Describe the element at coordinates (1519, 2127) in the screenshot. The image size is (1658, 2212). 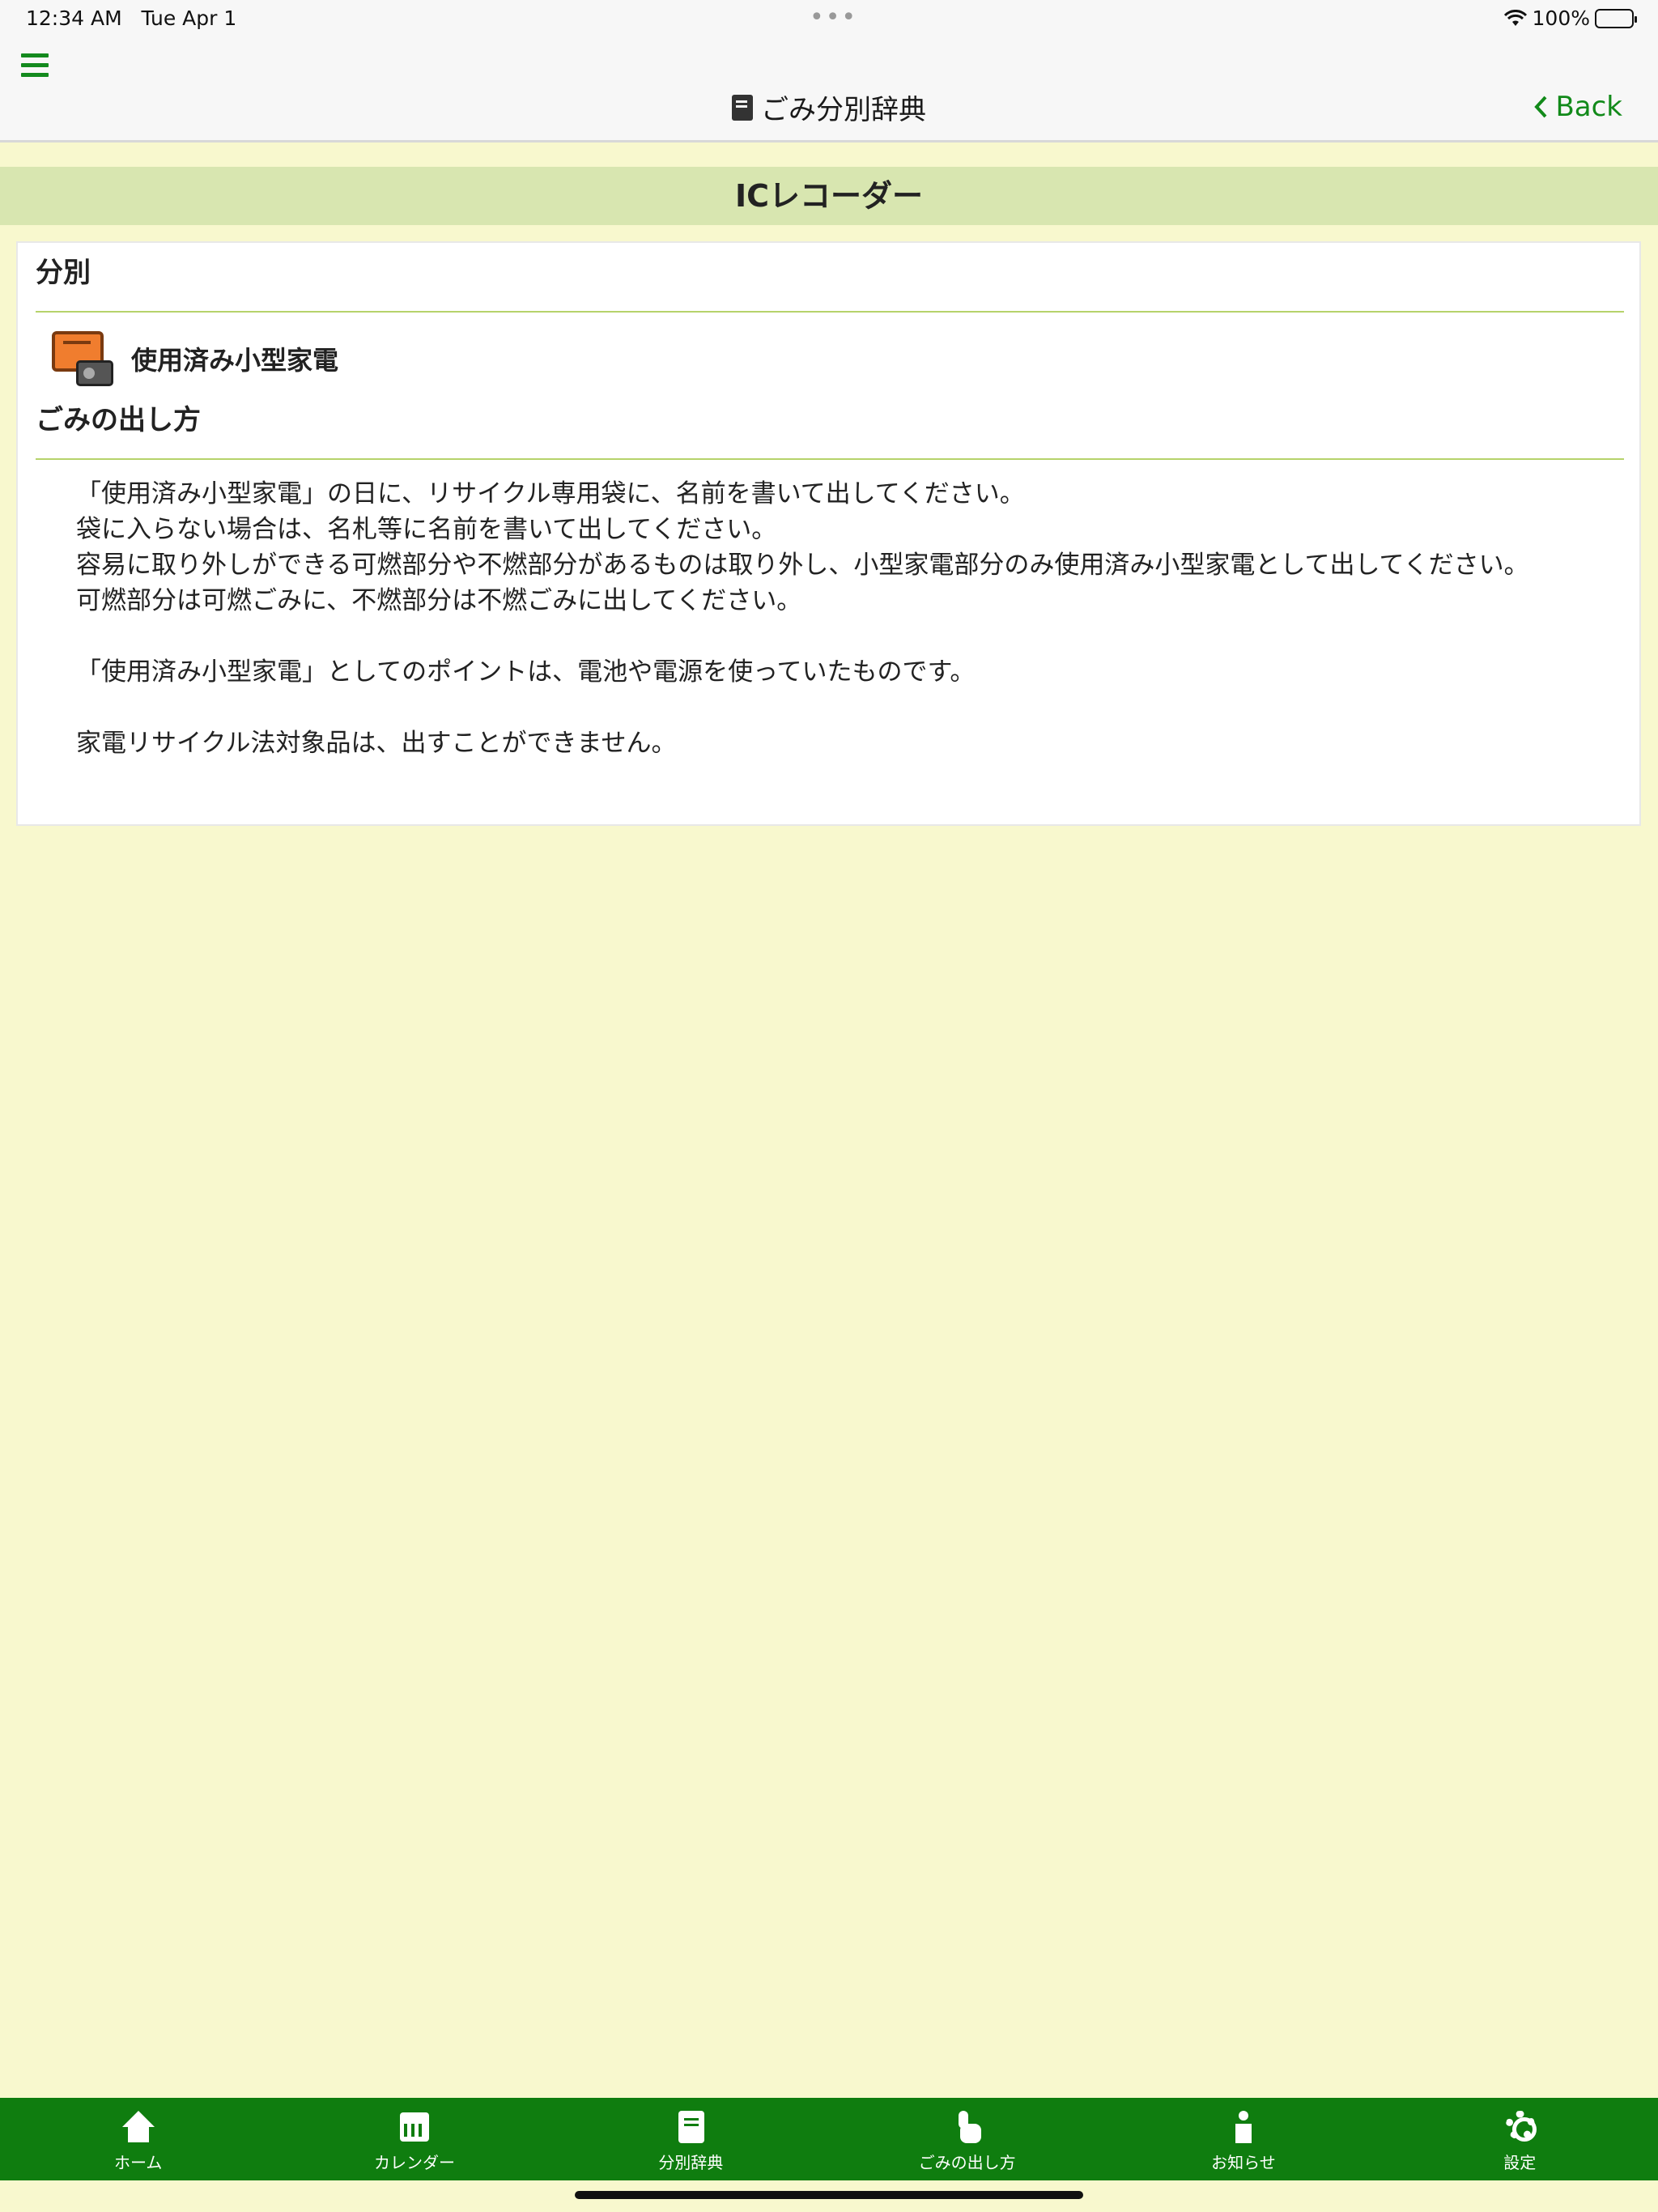
I see `gear-icon` at that location.